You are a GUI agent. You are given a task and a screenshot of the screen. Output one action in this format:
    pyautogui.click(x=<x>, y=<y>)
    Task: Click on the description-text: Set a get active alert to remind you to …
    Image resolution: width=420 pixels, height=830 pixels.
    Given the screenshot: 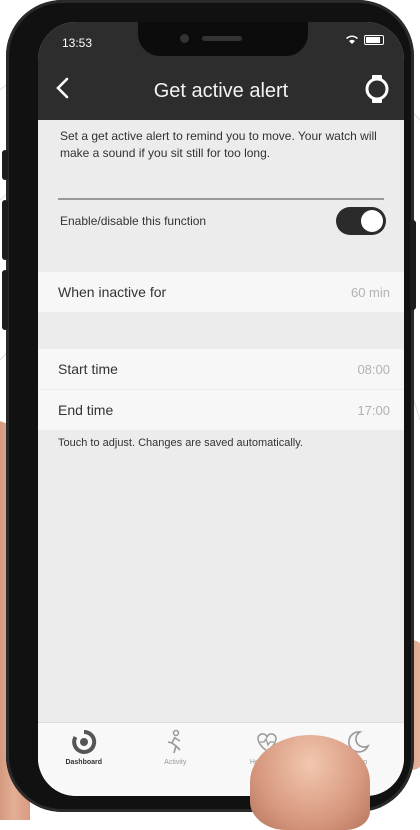 What is the action you would take?
    pyautogui.click(x=218, y=144)
    